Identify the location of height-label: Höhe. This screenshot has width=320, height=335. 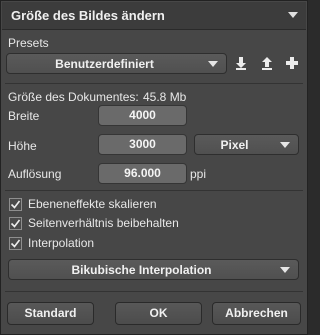
(22, 146).